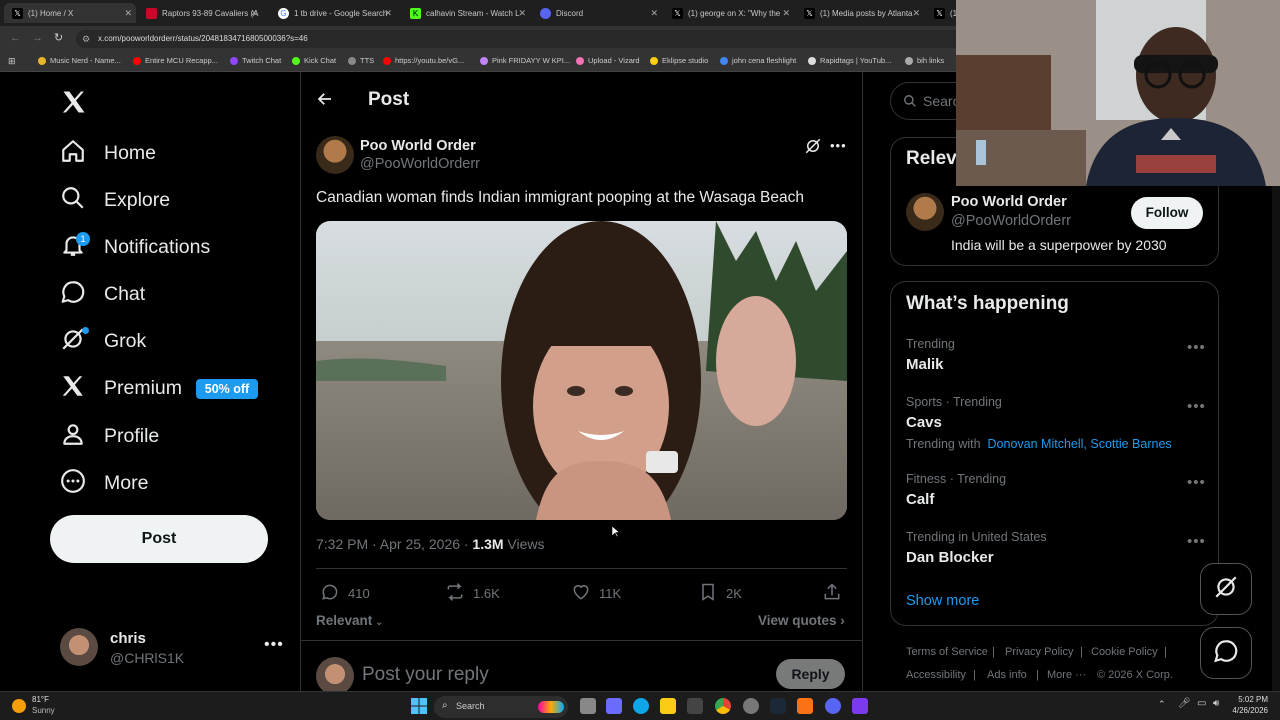  I want to click on edge-icon, so click(641, 706).